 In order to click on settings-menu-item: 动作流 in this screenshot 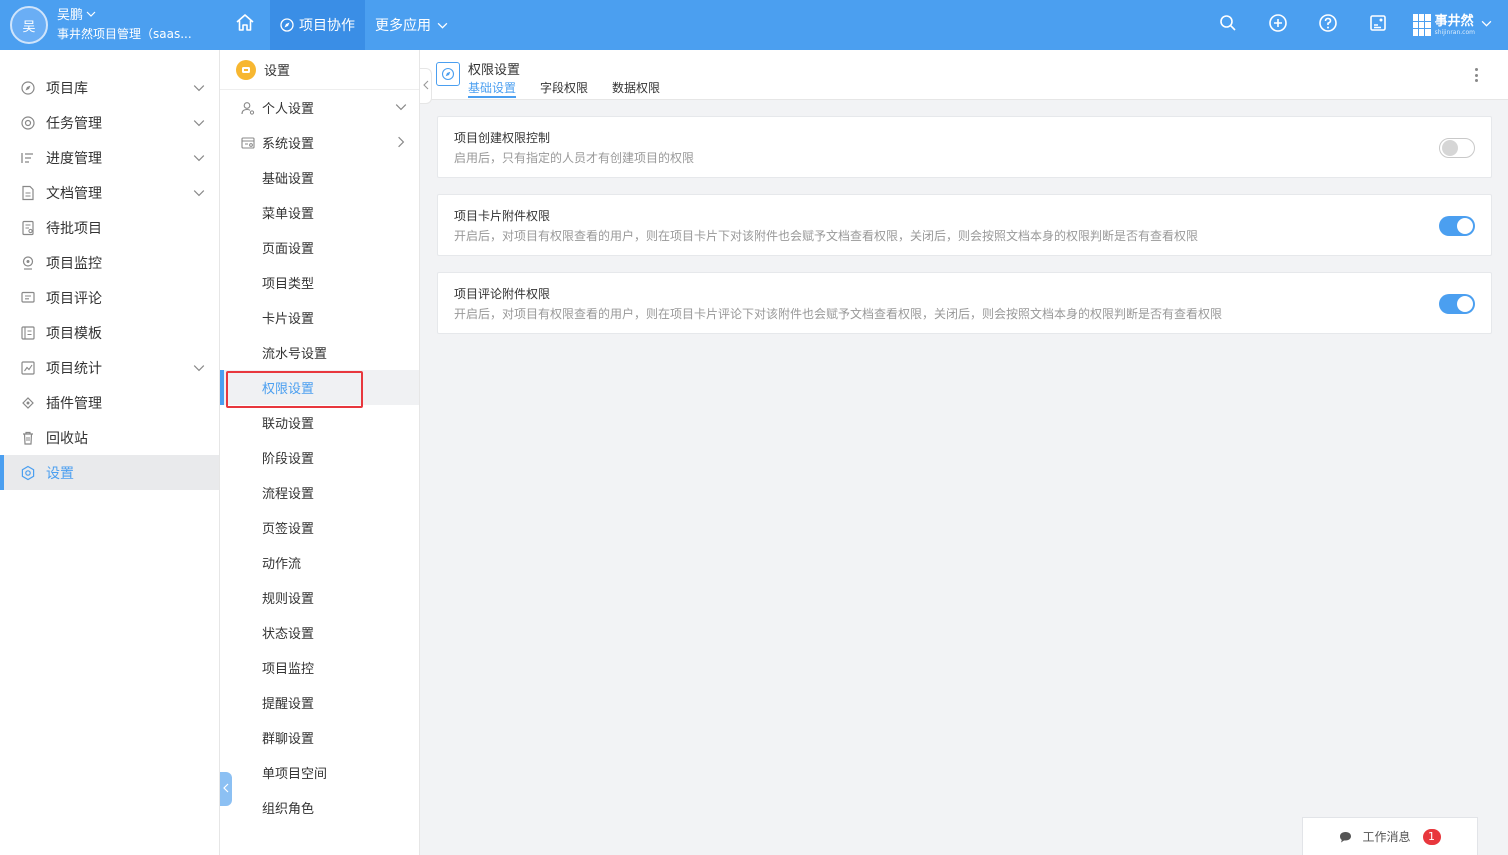, I will do `click(319, 562)`.